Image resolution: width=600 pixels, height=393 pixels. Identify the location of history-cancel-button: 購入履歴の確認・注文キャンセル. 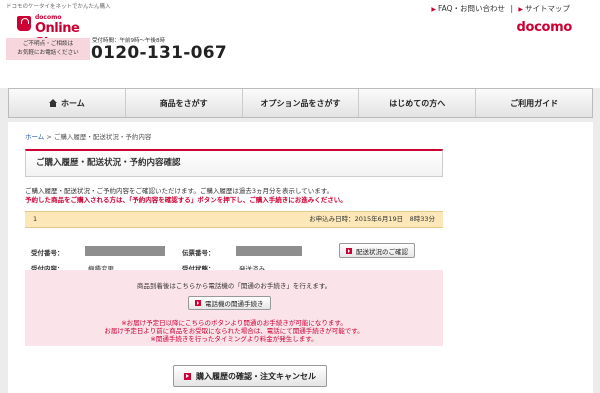
(250, 376).